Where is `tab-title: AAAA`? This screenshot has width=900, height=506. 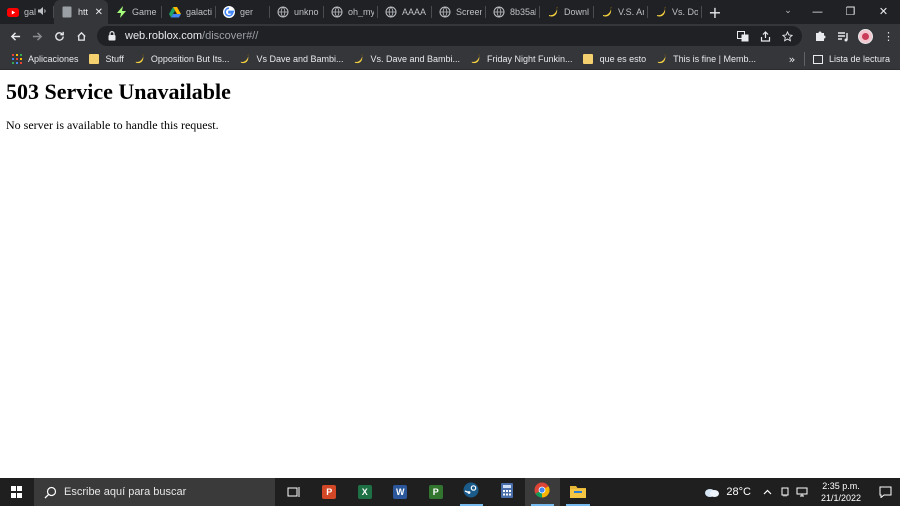
tab-title: AAAA is located at coordinates (414, 12).